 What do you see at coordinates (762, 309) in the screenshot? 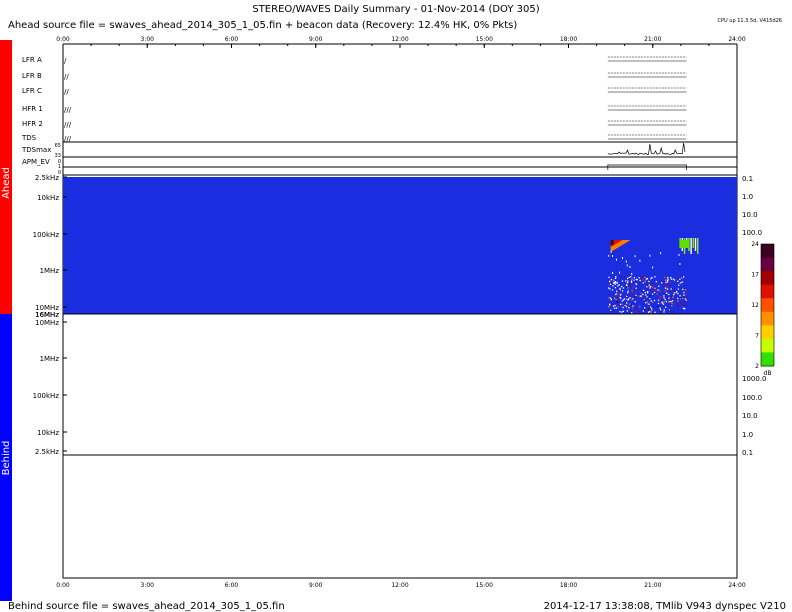
I see `colorbar: 24 17 12 7 2 dB` at bounding box center [762, 309].